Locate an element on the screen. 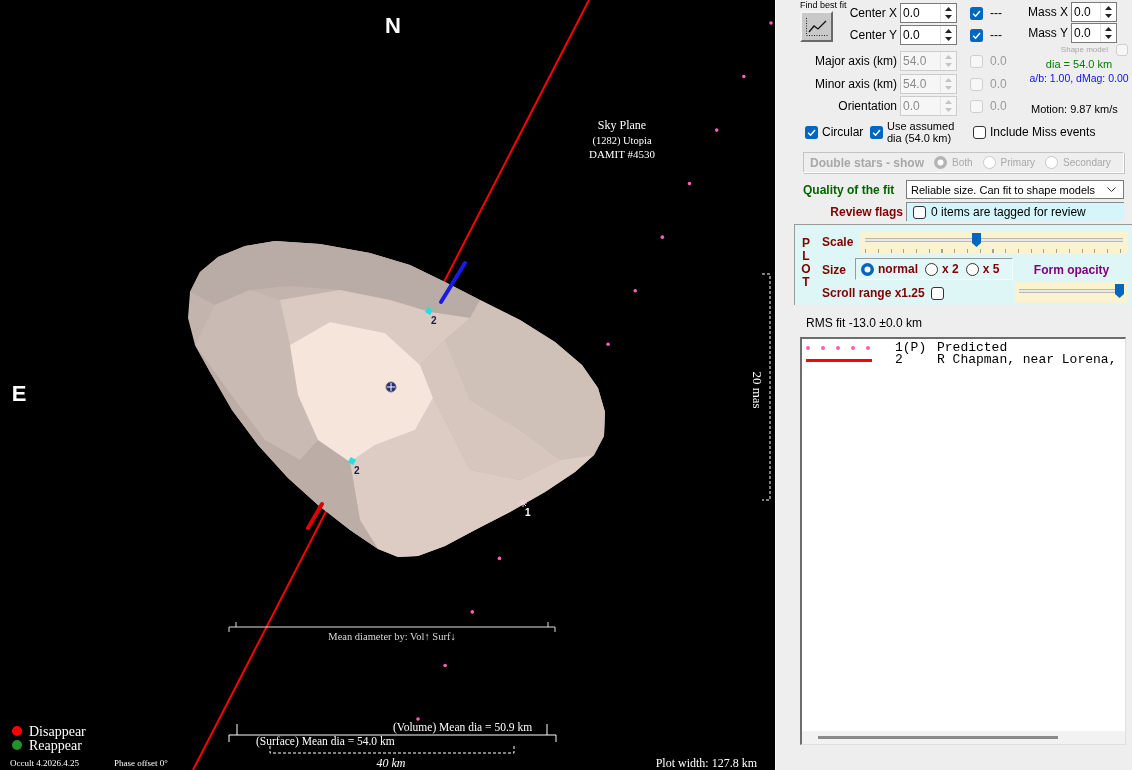  chord-number: 2 is located at coordinates (899, 360).